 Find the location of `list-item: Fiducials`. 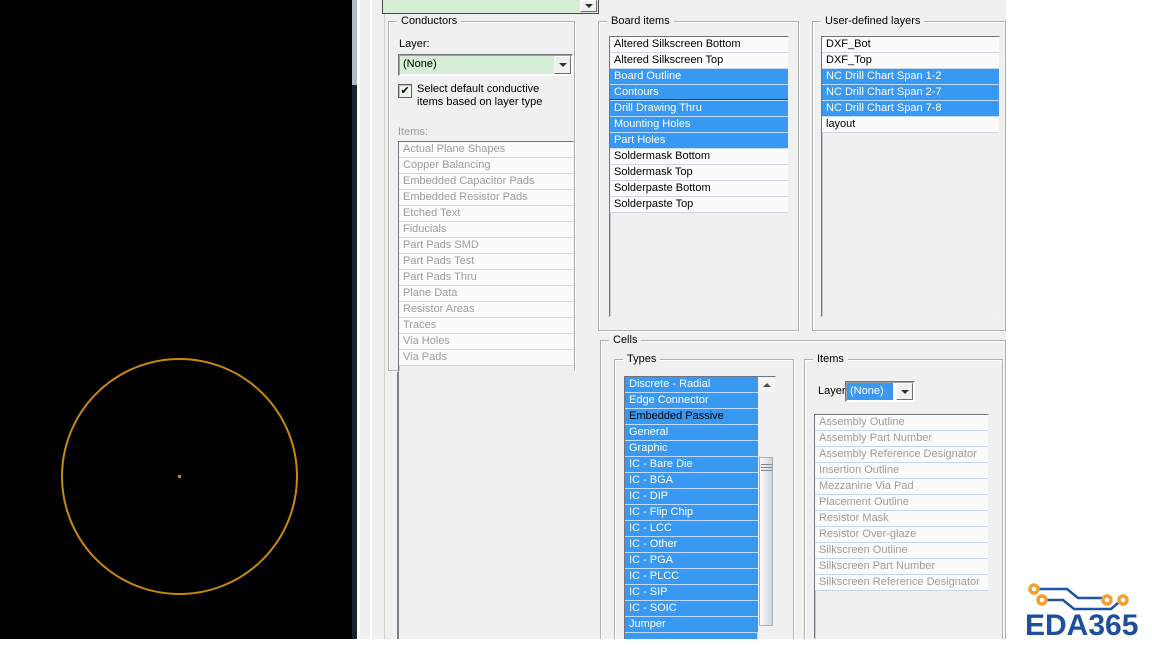

list-item: Fiducials is located at coordinates (486, 230).